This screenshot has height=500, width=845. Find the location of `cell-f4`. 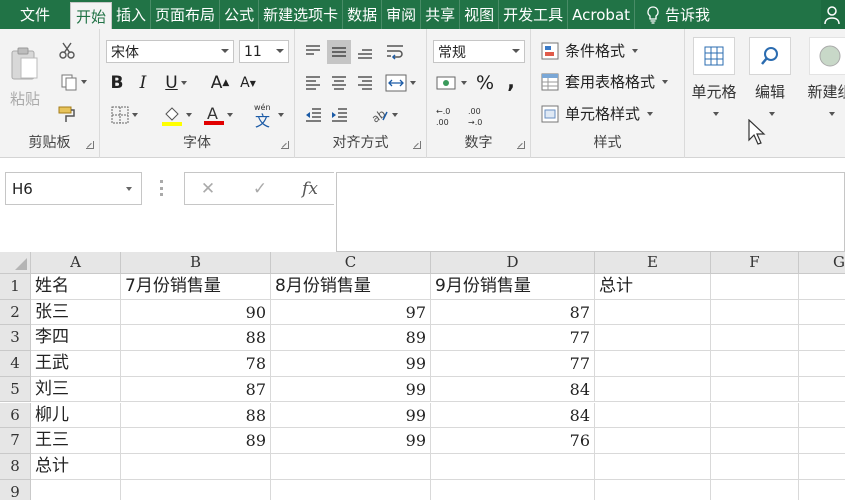

cell-f4 is located at coordinates (755, 364).